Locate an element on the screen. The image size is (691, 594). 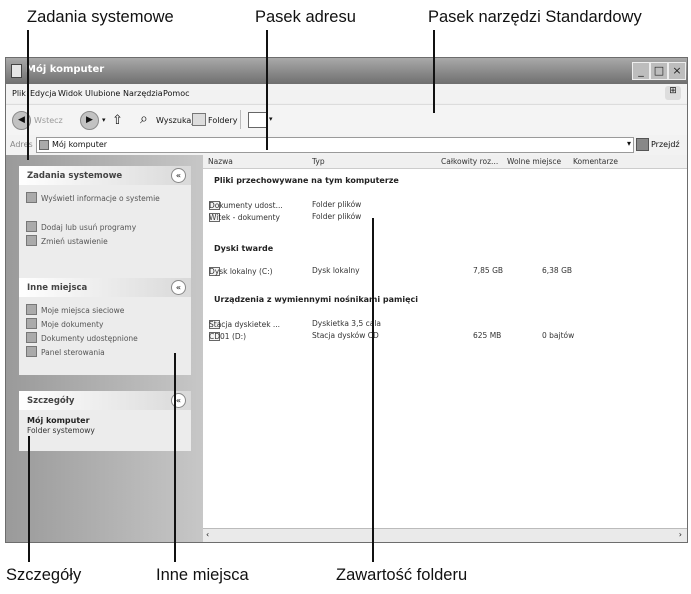
panel-header: Zadania systemowe « is located at coordinates (105, 175).